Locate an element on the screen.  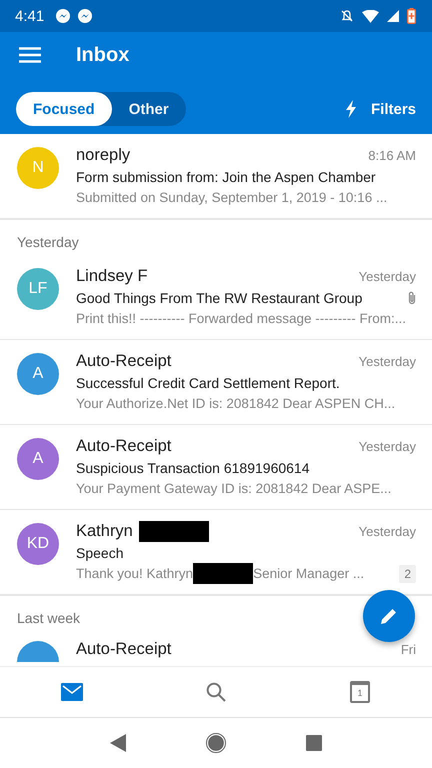
email-subject: Speech is located at coordinates (100, 552).